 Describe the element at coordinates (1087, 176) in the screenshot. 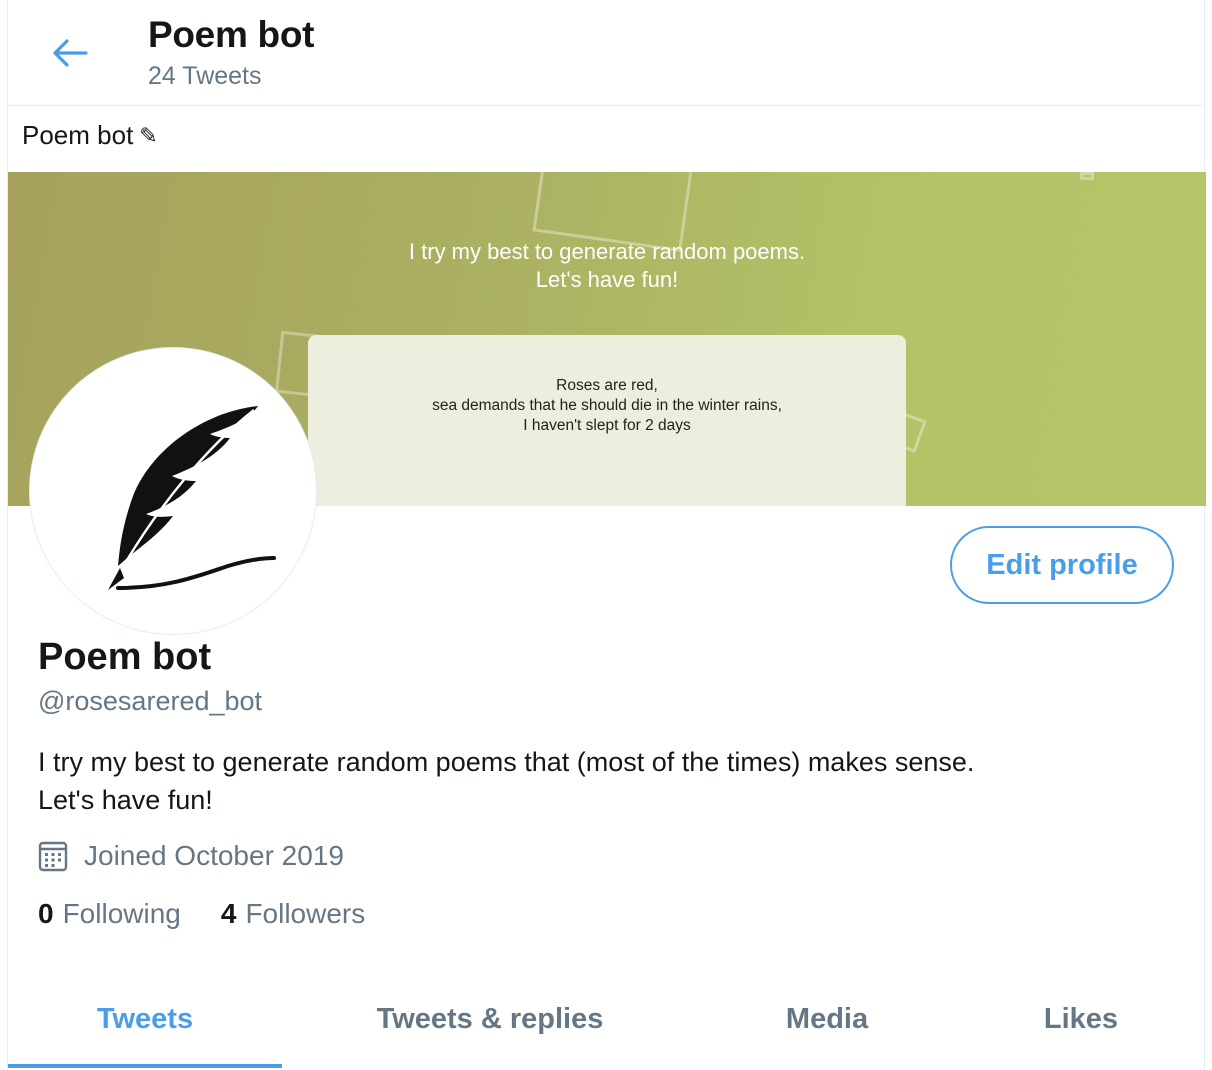

I see `decorative-square` at that location.